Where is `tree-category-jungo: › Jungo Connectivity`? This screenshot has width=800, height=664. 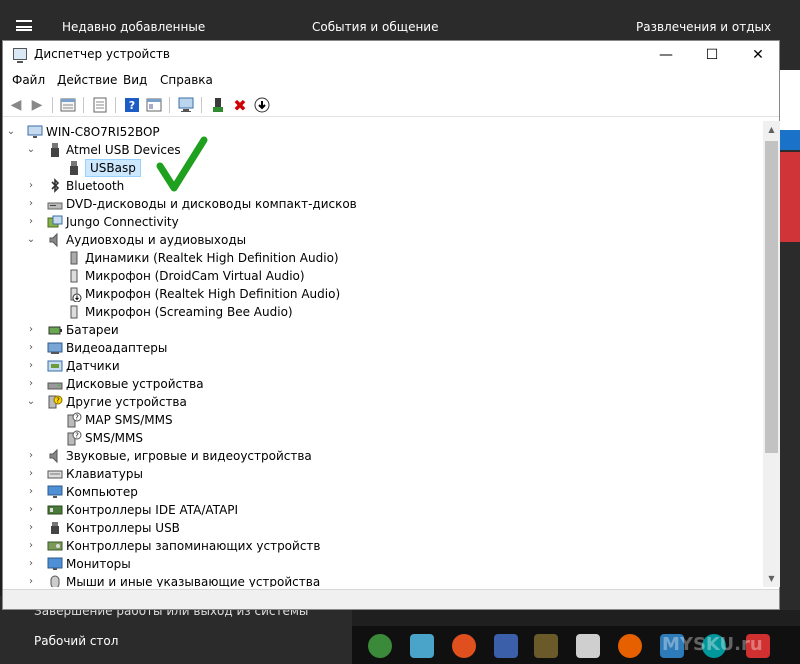 tree-category-jungo: › Jungo Connectivity is located at coordinates (104, 222).